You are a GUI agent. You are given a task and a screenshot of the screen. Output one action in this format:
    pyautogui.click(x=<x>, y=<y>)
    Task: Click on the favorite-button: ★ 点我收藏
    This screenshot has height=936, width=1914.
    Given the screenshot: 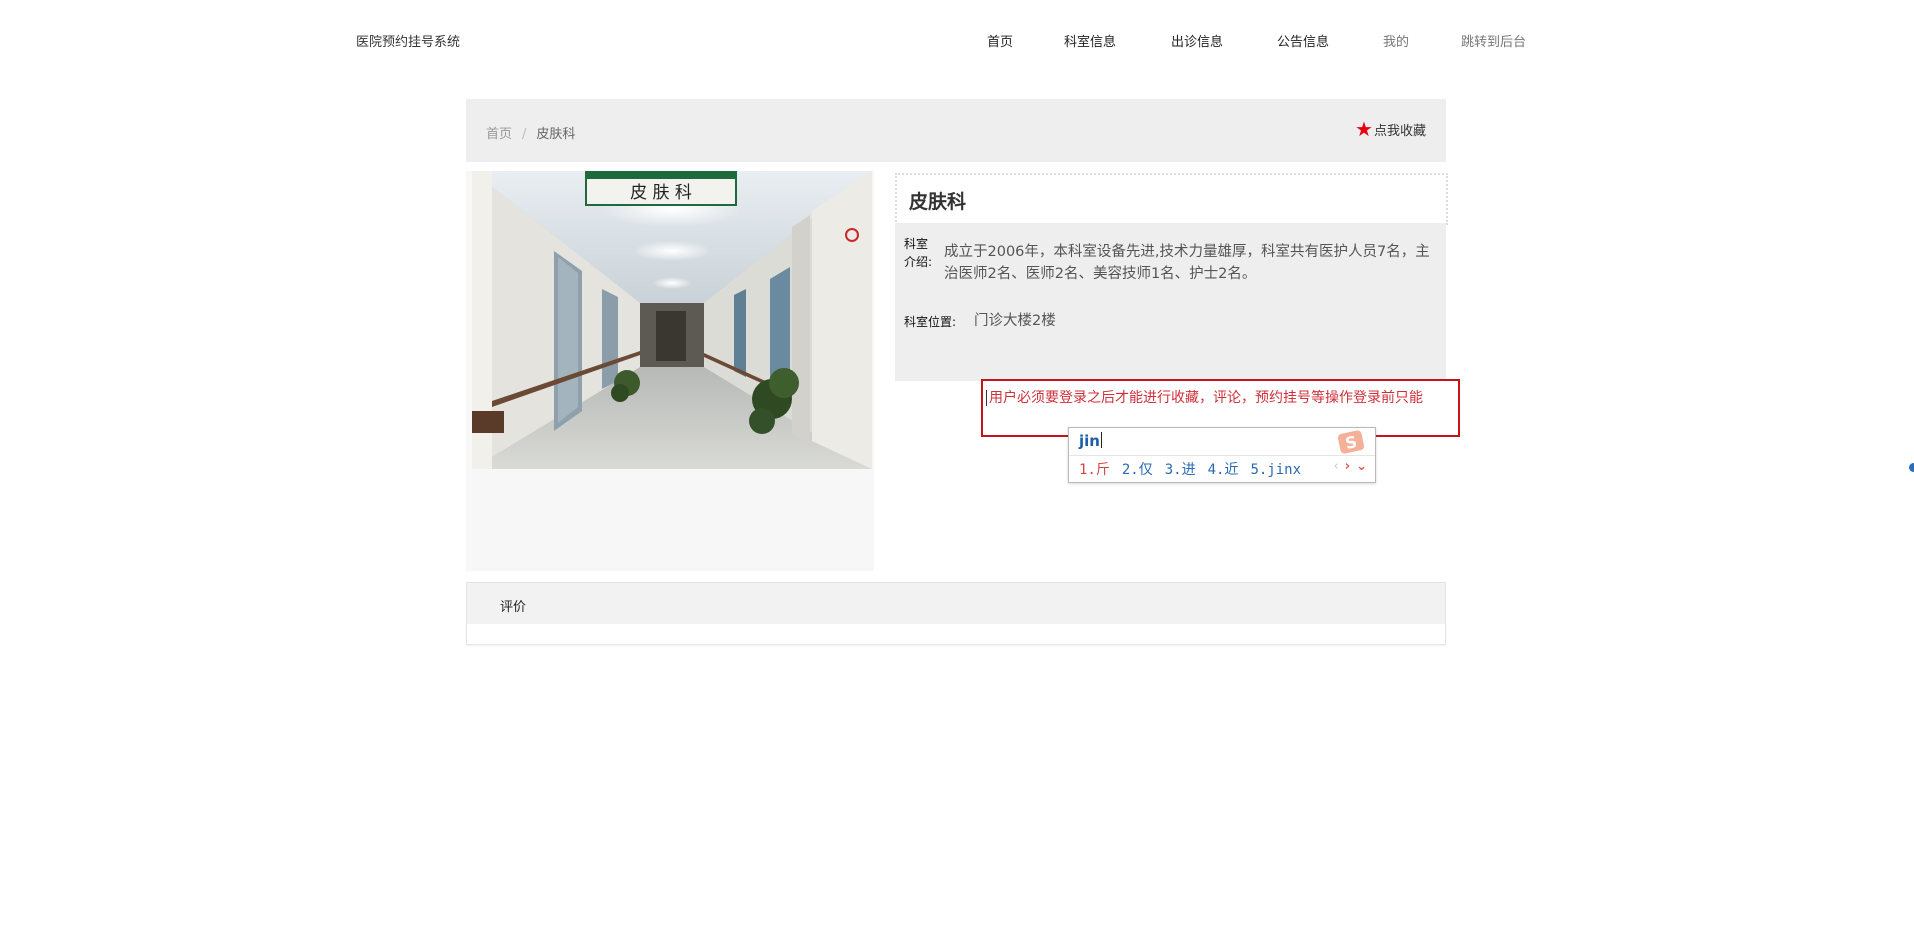 What is the action you would take?
    pyautogui.click(x=1390, y=129)
    